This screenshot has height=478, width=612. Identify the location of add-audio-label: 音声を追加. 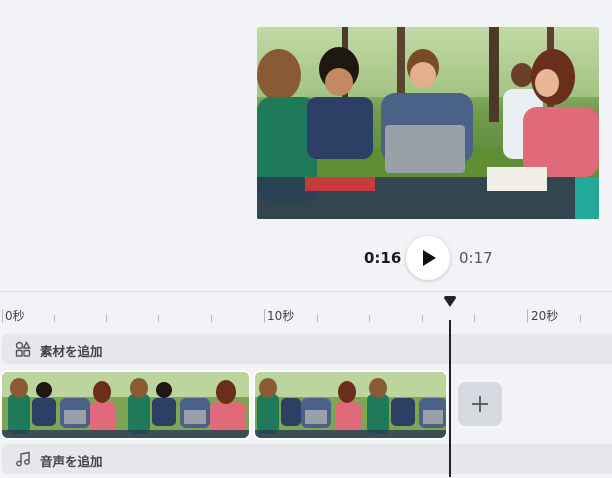
(71, 461).